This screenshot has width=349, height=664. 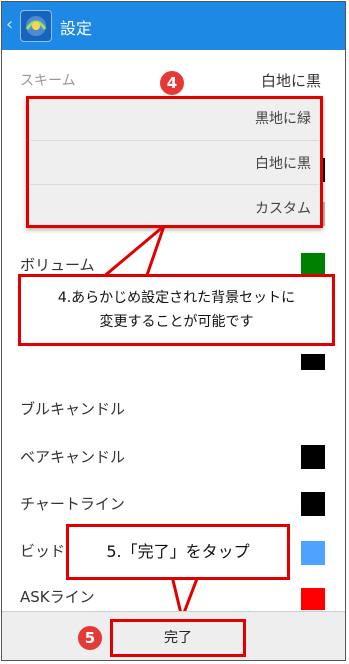 What do you see at coordinates (178, 552) in the screenshot?
I see `callout-5: 5.「完了」をタップ` at bounding box center [178, 552].